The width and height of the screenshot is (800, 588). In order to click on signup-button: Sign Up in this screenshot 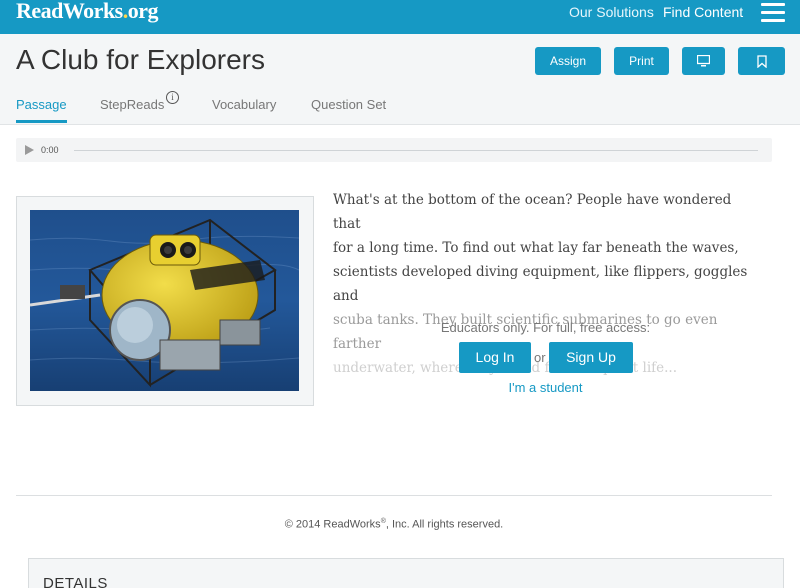, I will do `click(591, 357)`.